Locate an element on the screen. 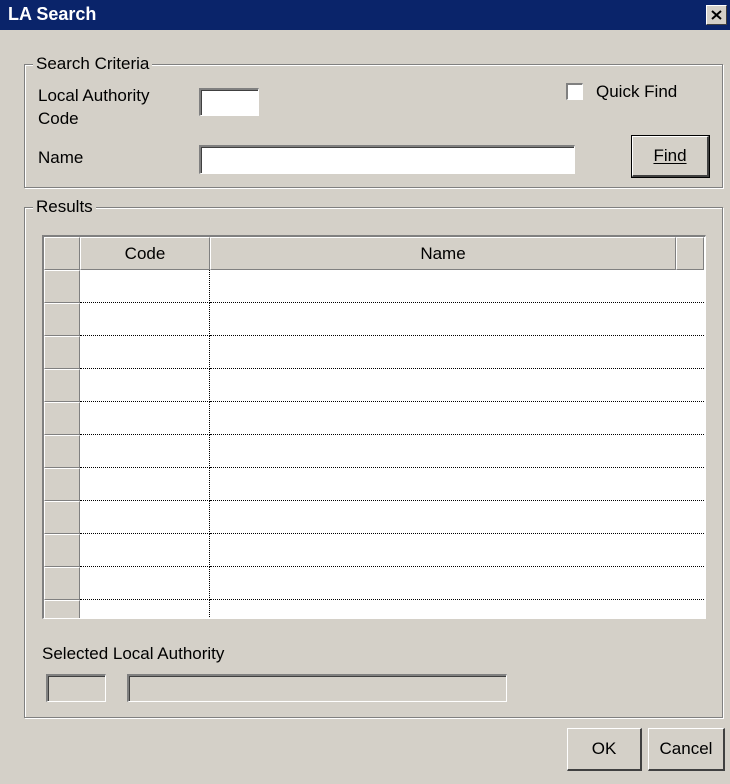  cancel-button-label: Cancel is located at coordinates (686, 748).